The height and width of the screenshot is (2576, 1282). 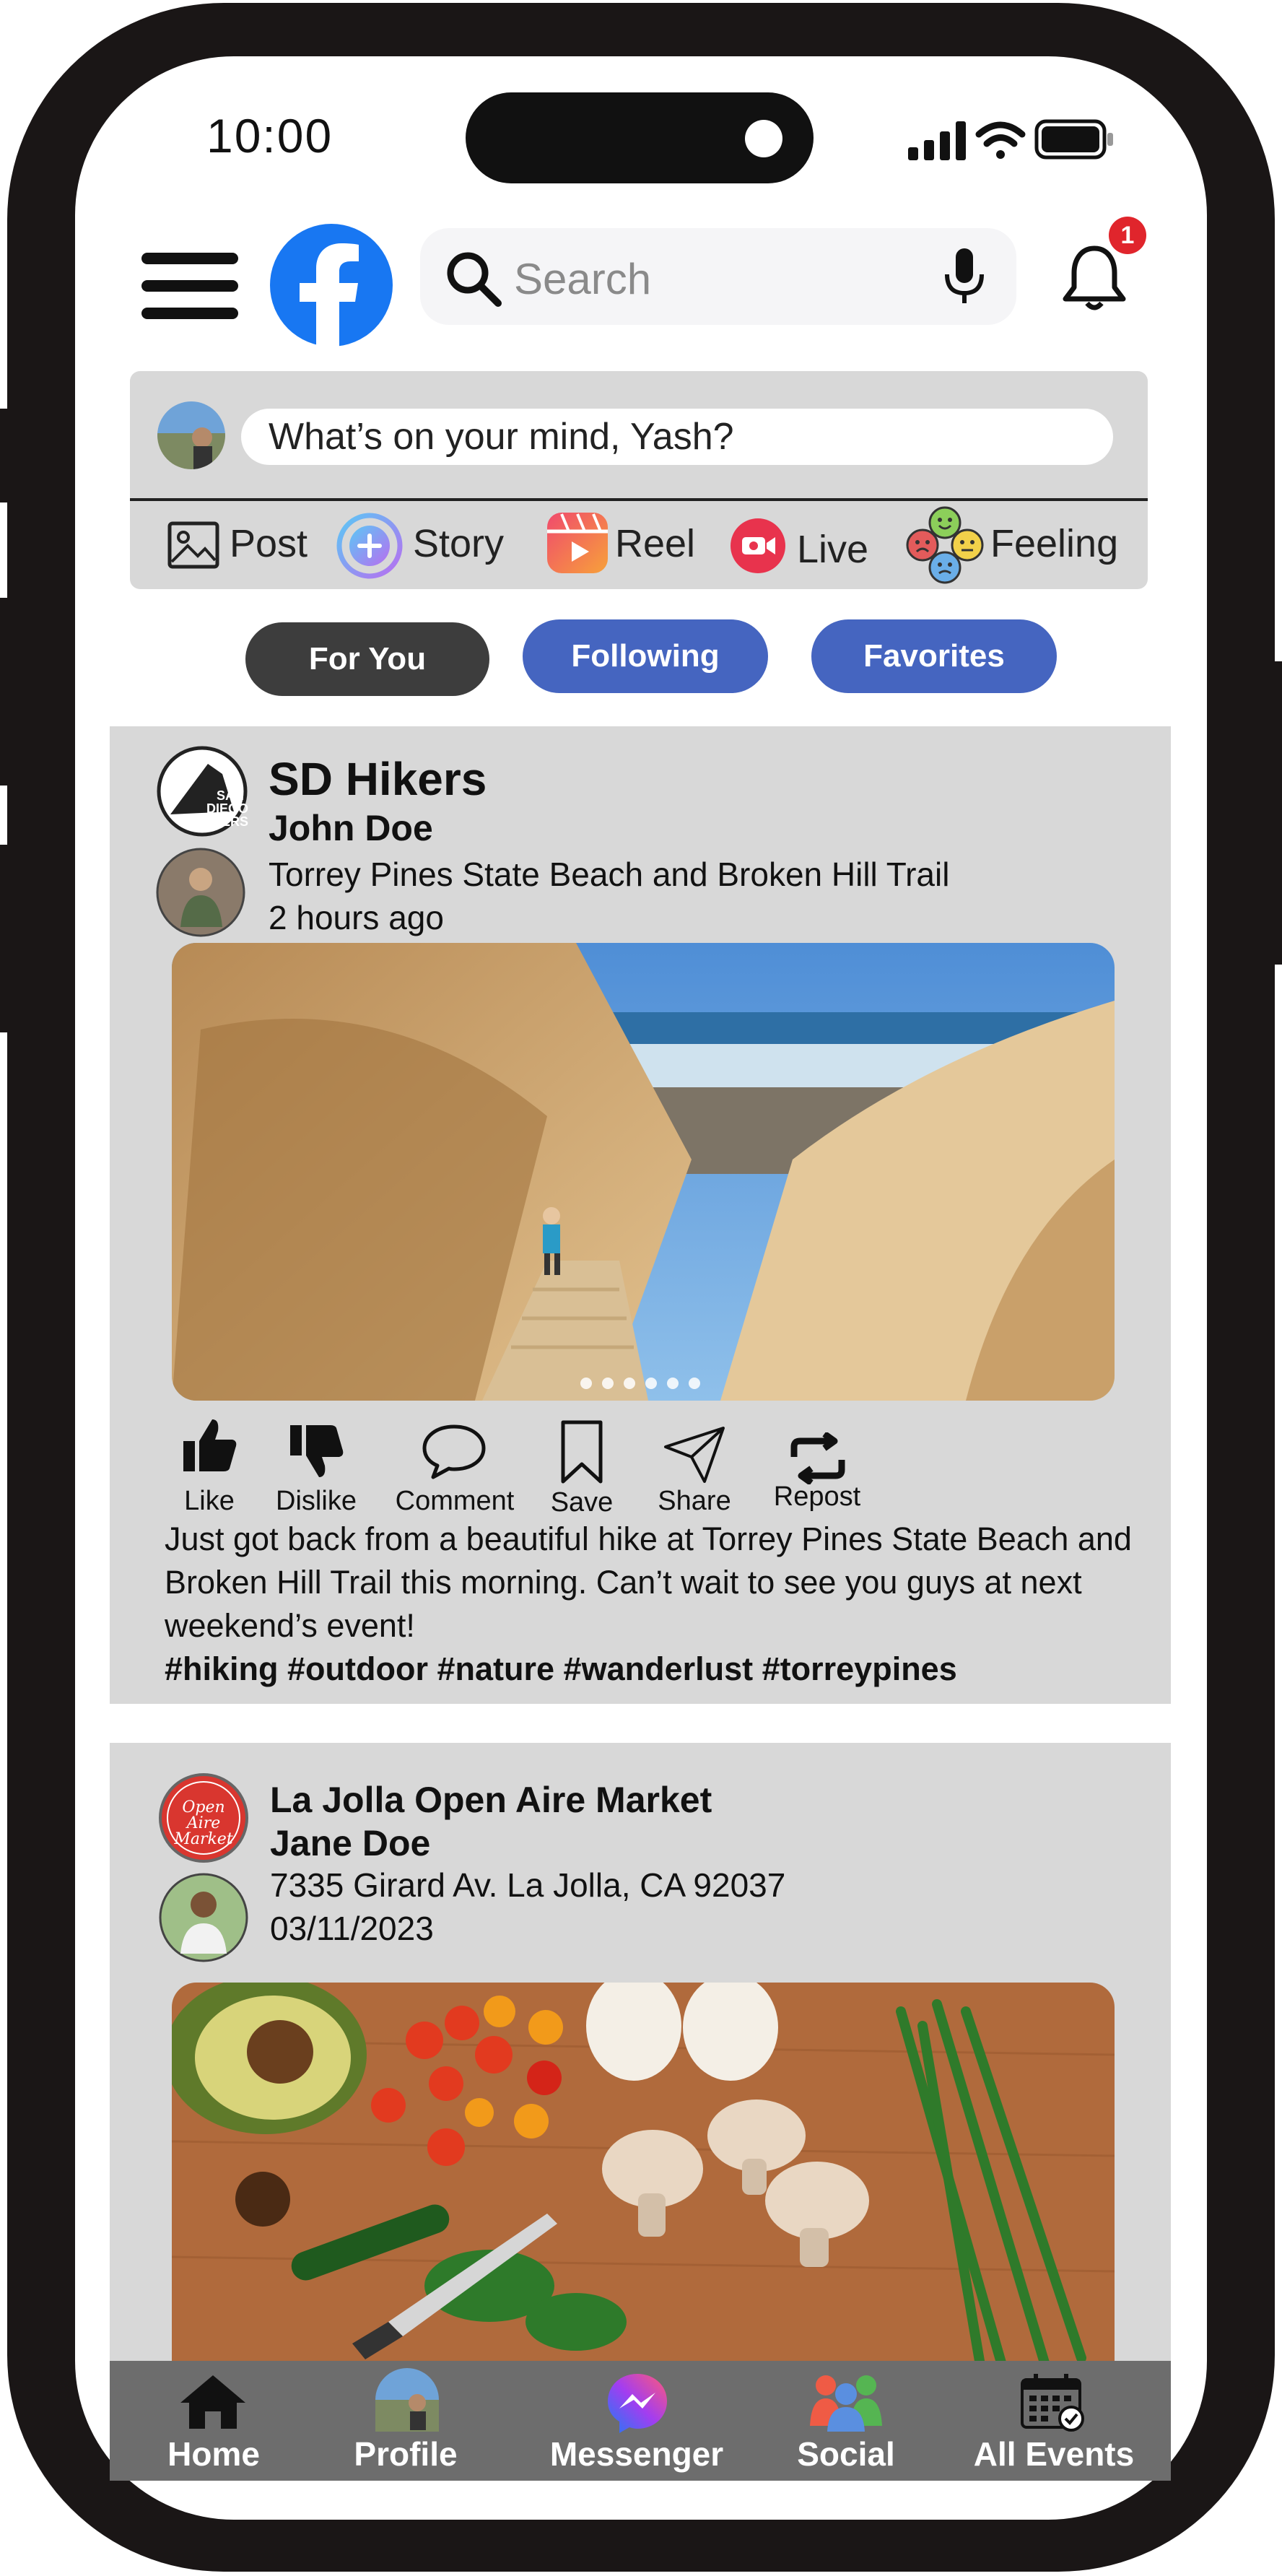 I want to click on user-avatar, so click(x=191, y=435).